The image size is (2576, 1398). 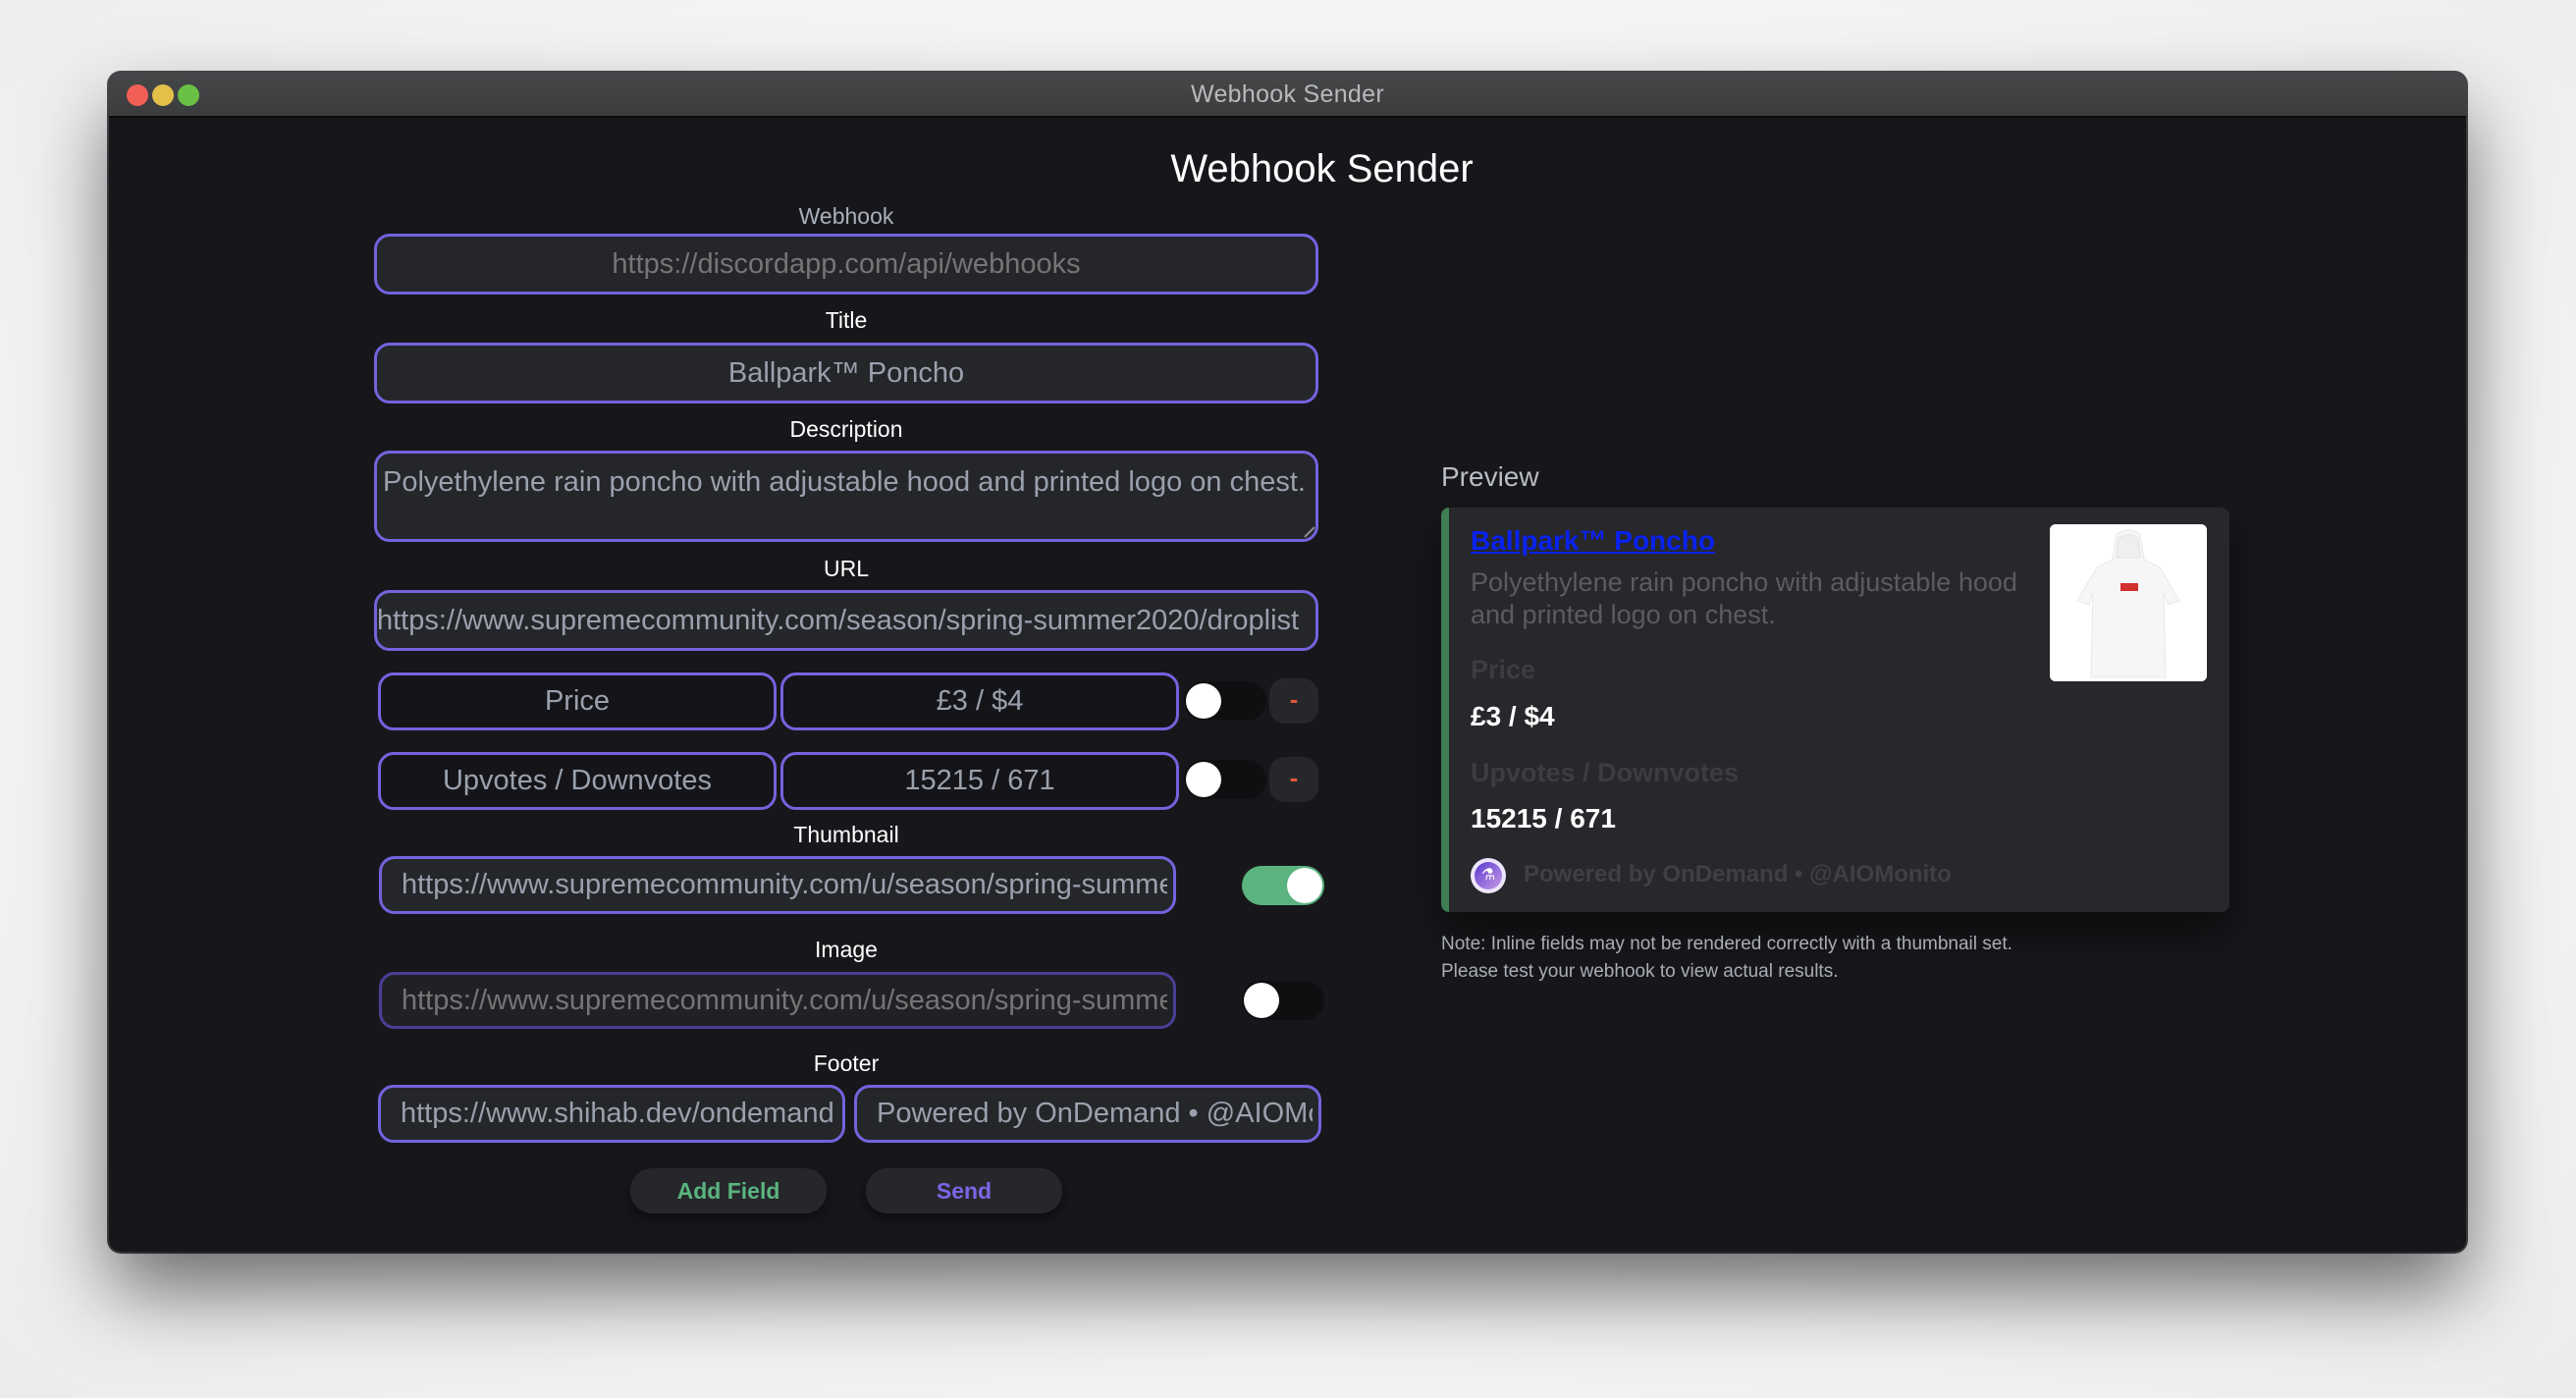 What do you see at coordinates (846, 216) in the screenshot?
I see `webhook-label: Webhook` at bounding box center [846, 216].